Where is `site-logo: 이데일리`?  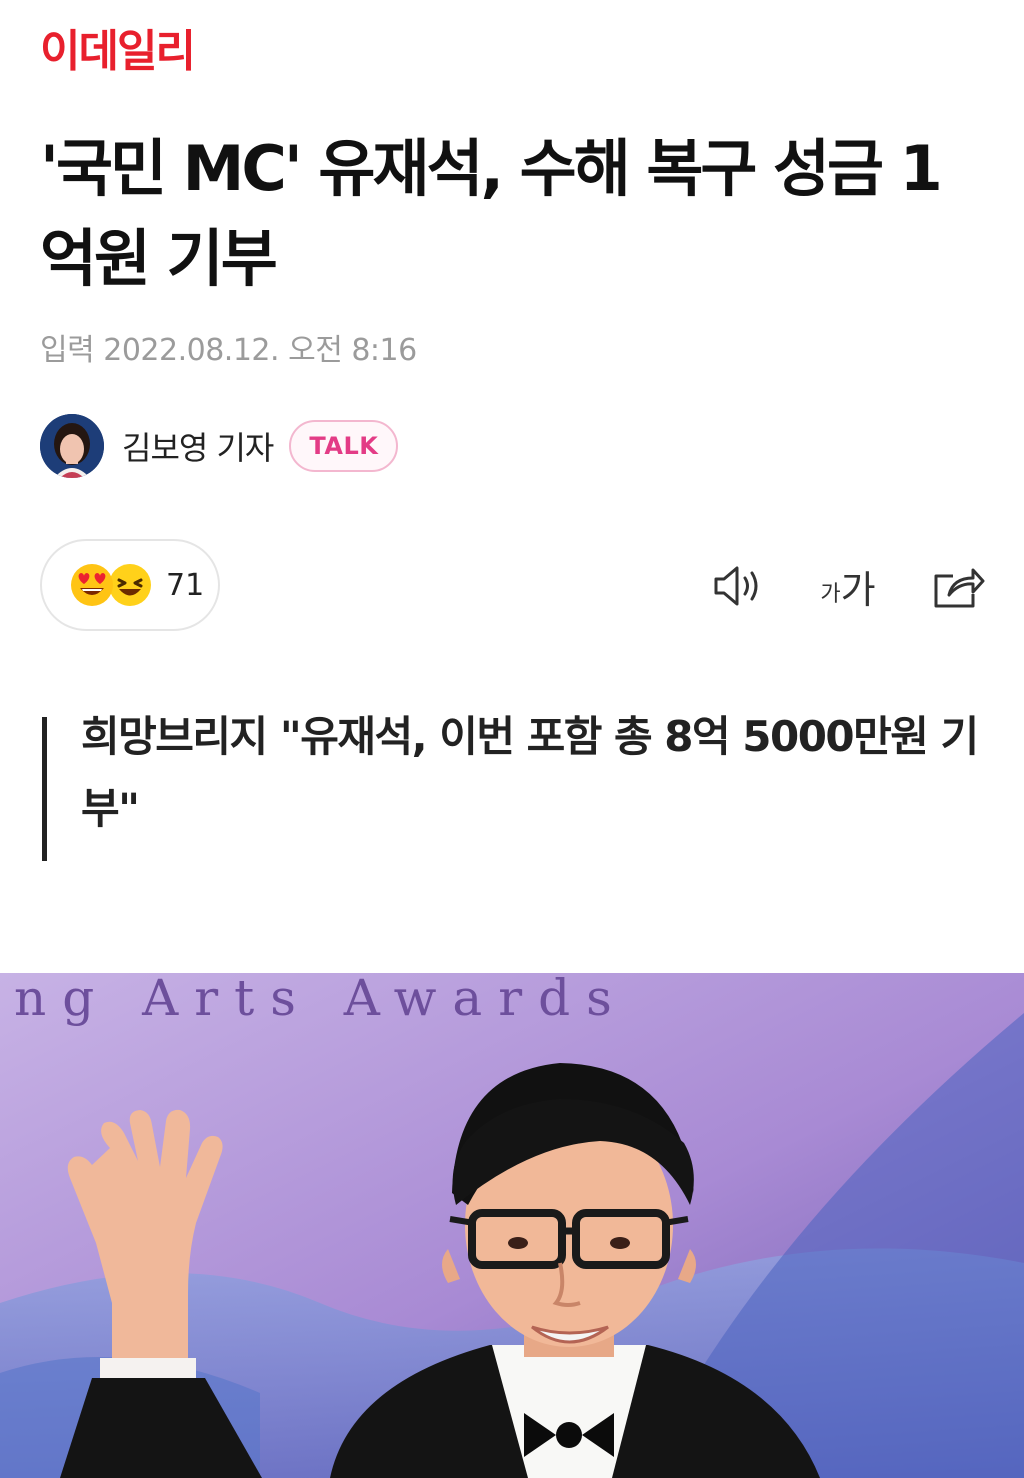
site-logo: 이데일리 is located at coordinates (118, 52).